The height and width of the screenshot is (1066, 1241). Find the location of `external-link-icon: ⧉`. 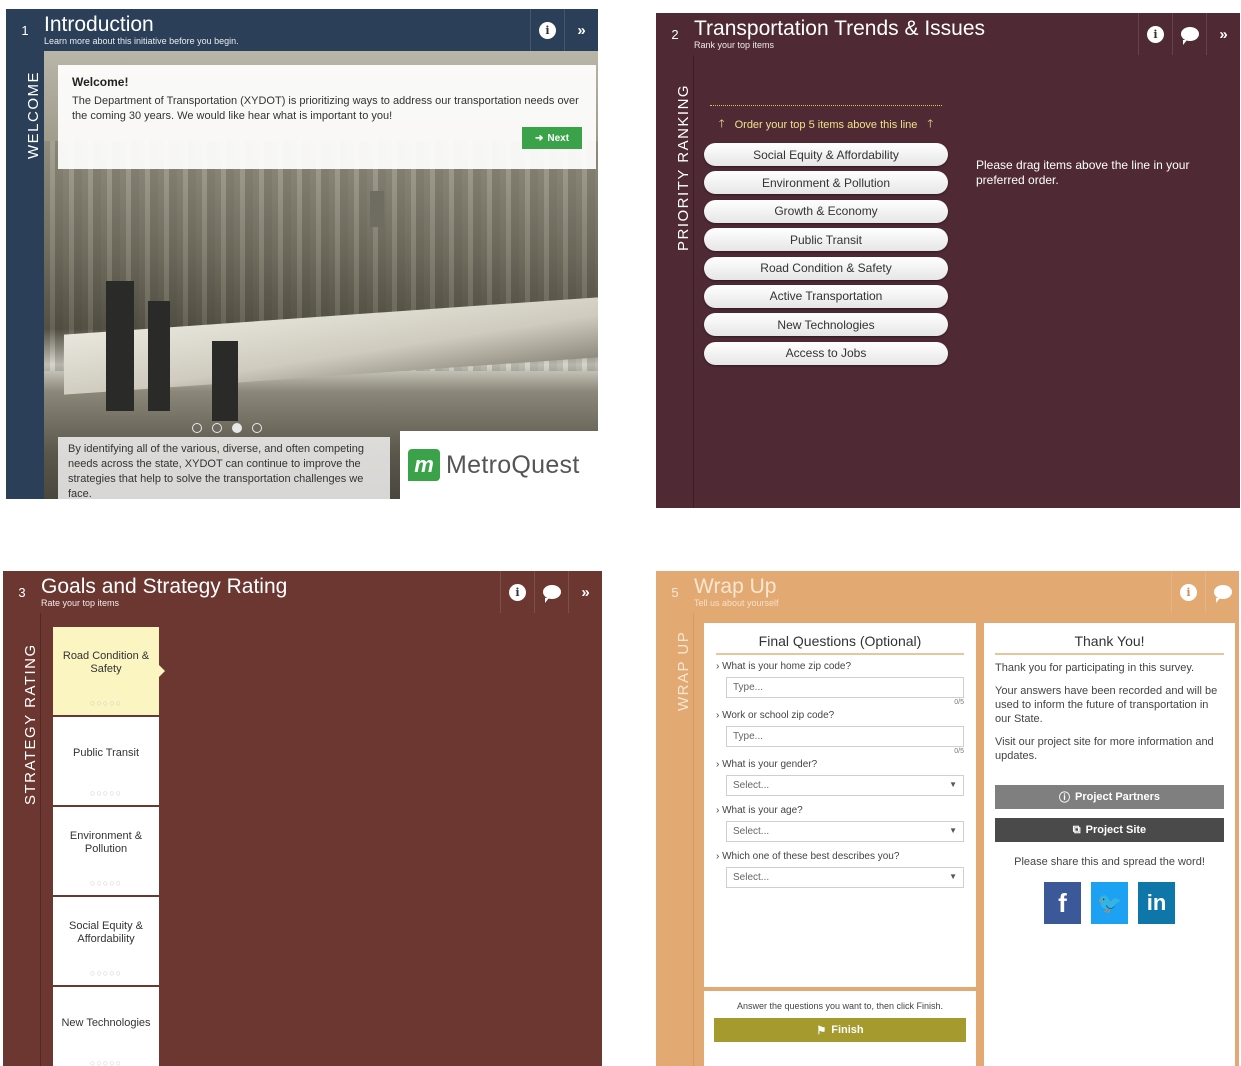

external-link-icon: ⧉ is located at coordinates (1076, 829).